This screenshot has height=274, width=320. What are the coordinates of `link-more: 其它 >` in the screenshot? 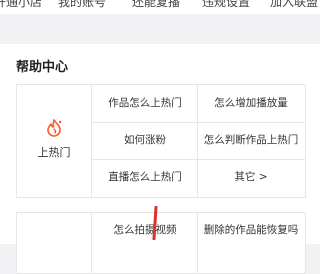 It's located at (251, 177).